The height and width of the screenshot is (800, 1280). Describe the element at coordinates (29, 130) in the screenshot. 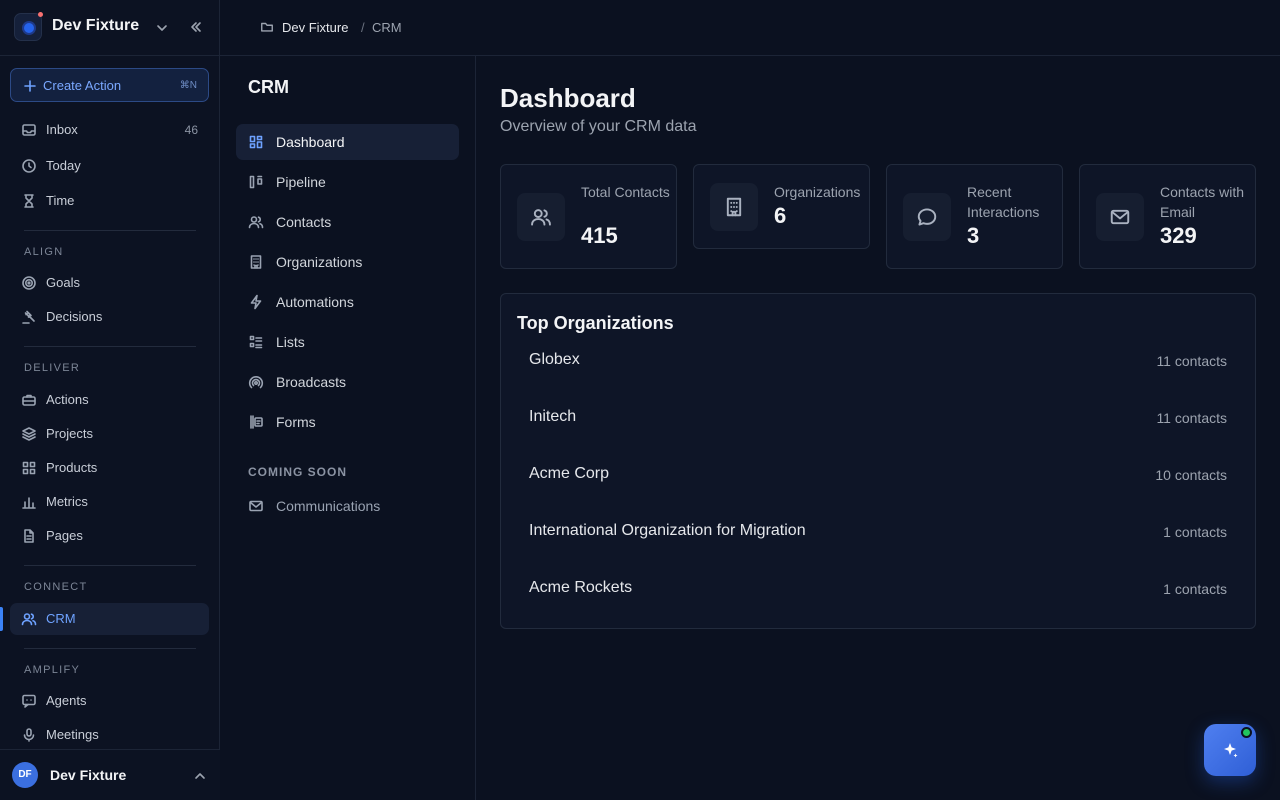

I see `inbox-icon` at that location.